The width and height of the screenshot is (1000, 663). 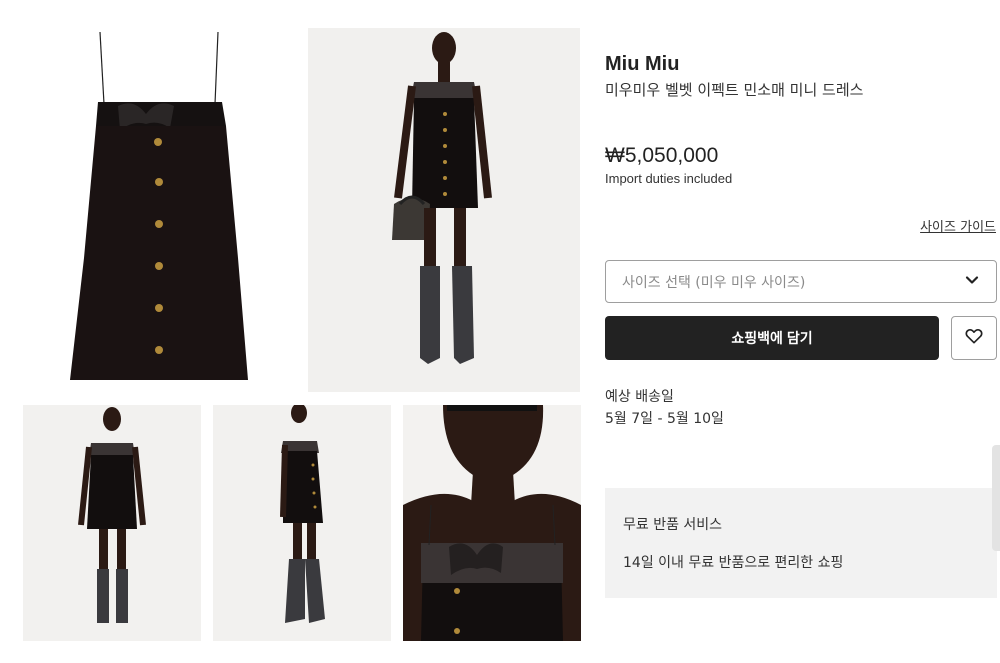 I want to click on wishlist-button, so click(x=974, y=338).